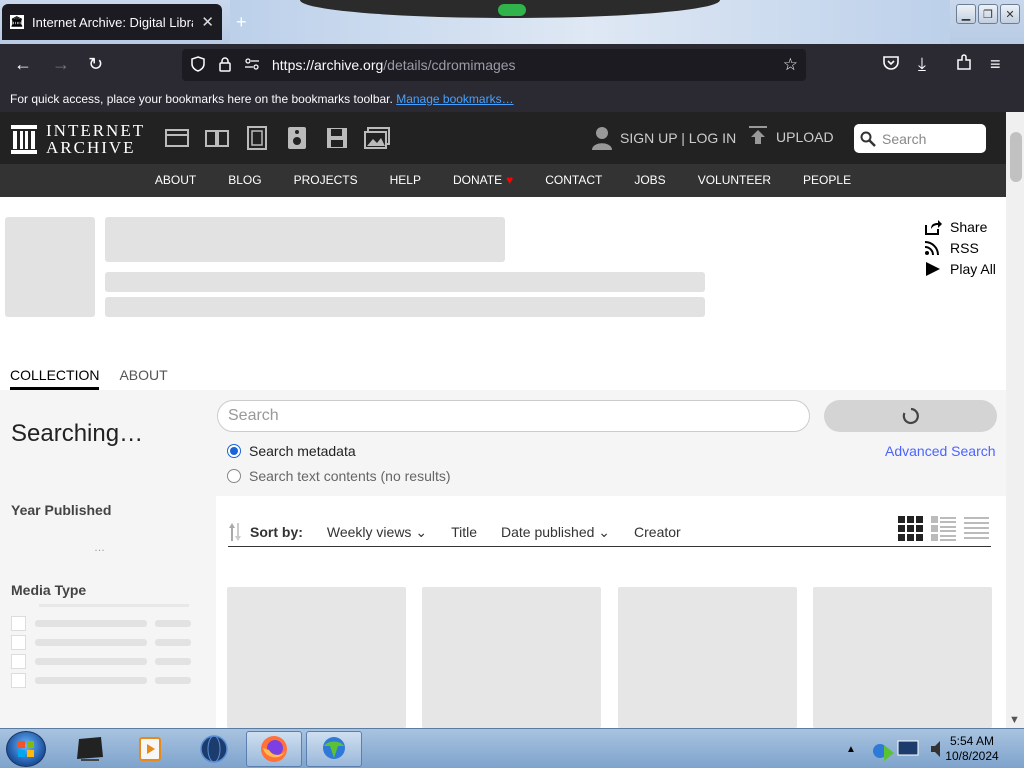 The image size is (1024, 768). Describe the element at coordinates (274, 749) in the screenshot. I see `taskbar-app-firefox` at that location.